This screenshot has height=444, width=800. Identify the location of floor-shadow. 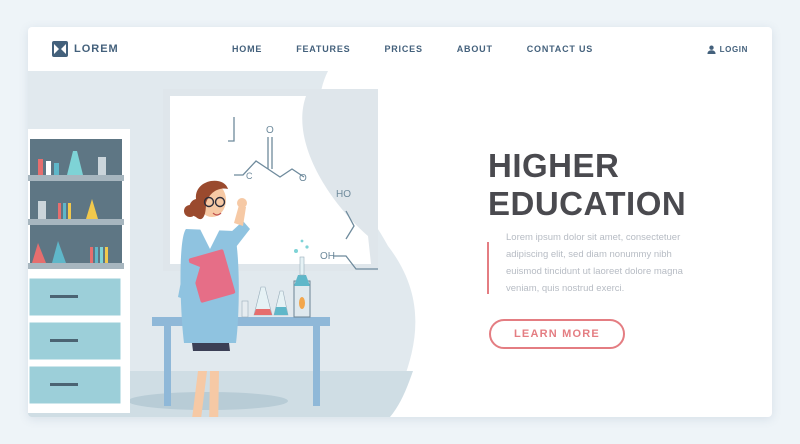
(208, 401).